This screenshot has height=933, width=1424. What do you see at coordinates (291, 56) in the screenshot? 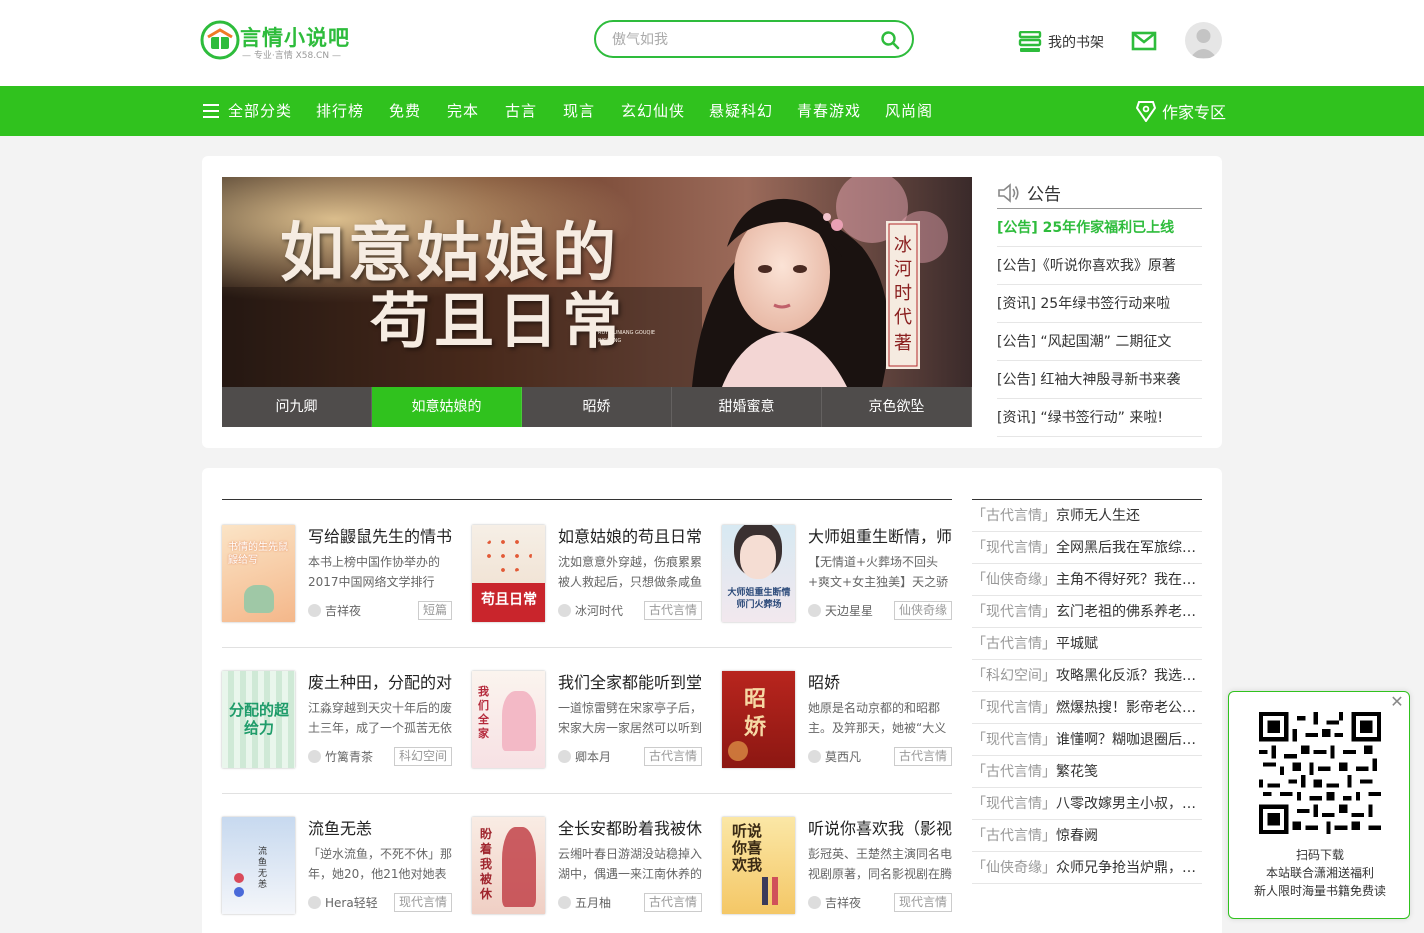
I see `logo-subtitle: — 专业·言情 X58.CN —` at bounding box center [291, 56].